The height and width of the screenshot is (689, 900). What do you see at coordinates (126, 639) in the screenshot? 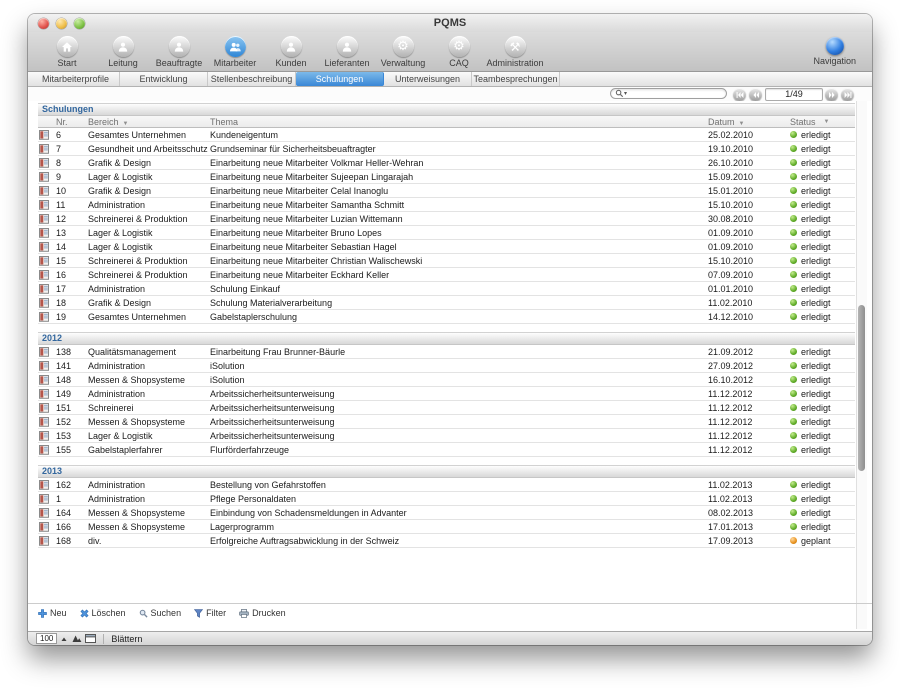
I see `mode-indicator: Blättern` at bounding box center [126, 639].